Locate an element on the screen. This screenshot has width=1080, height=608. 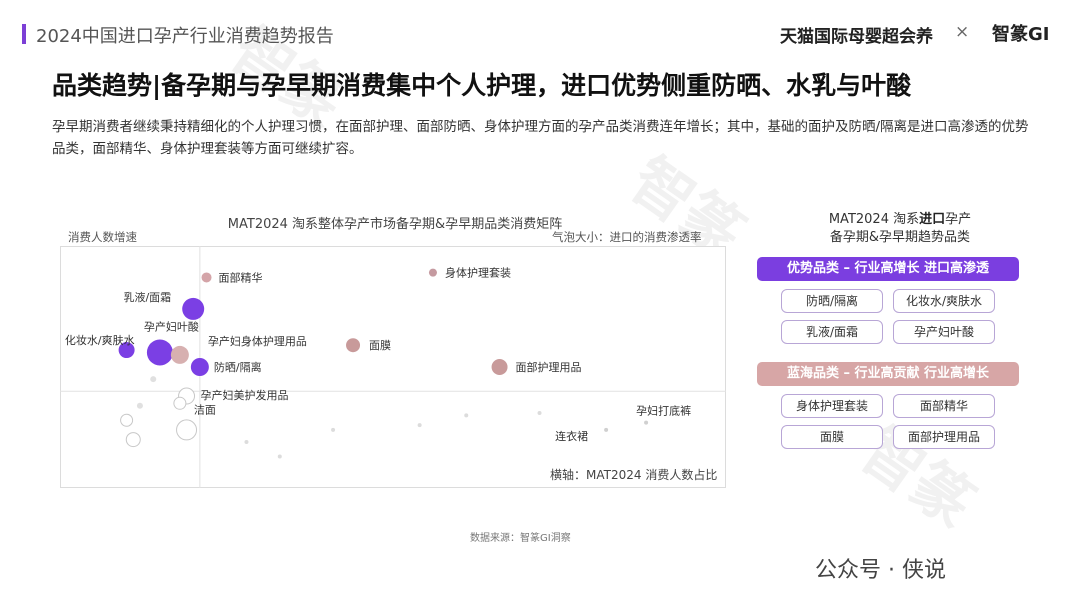
side-panel-title: MAT2024 淘系进口孕产 备孕期&孕早期趋势品类 is located at coordinates (900, 229).